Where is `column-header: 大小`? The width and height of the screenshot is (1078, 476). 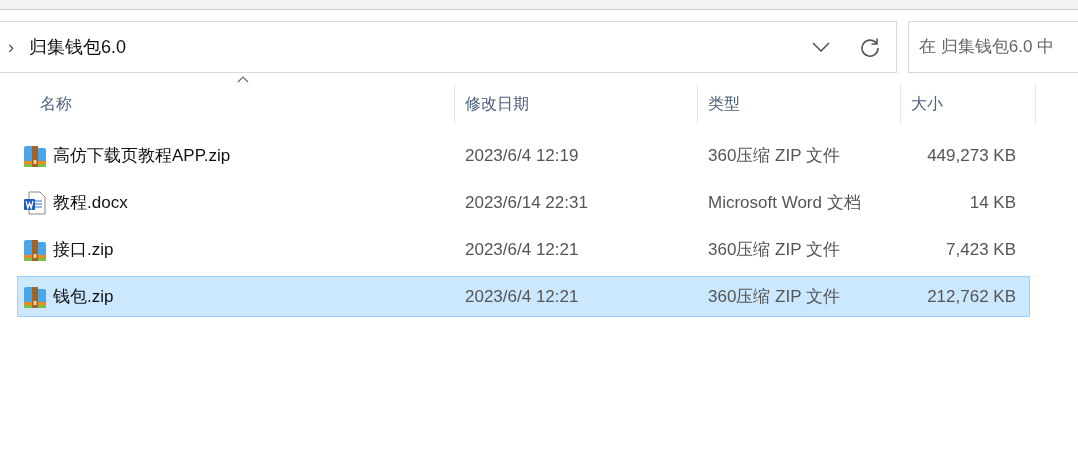
column-header: 大小 is located at coordinates (967, 104).